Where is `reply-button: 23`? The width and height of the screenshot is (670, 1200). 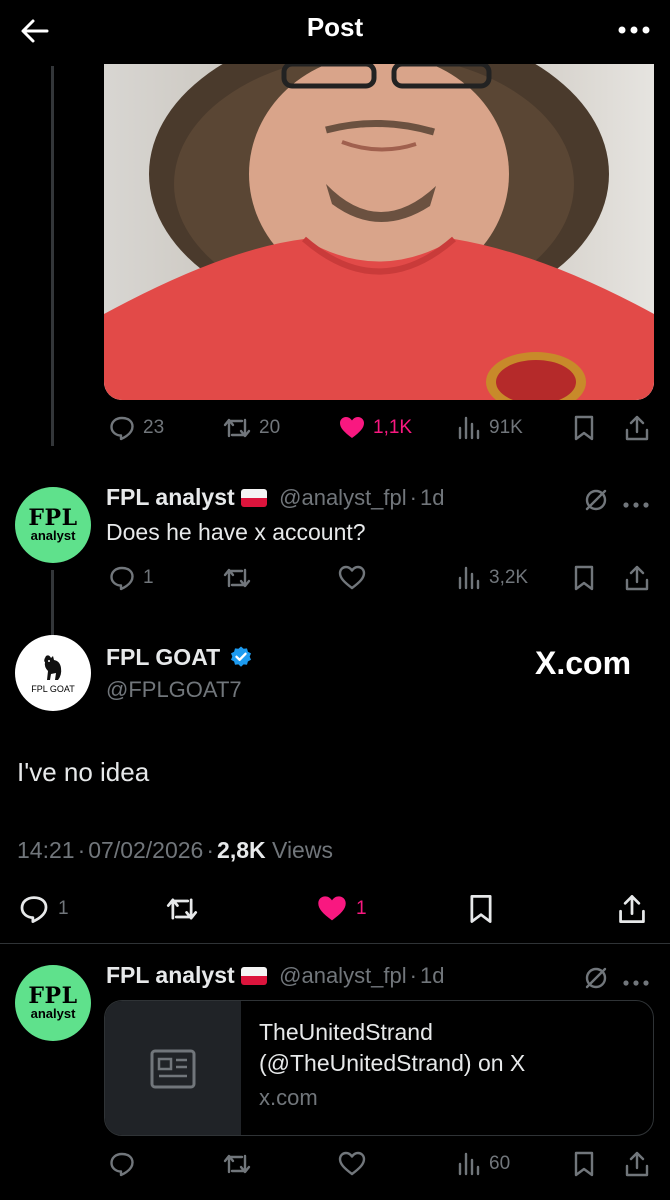 reply-button: 23 is located at coordinates (136, 428).